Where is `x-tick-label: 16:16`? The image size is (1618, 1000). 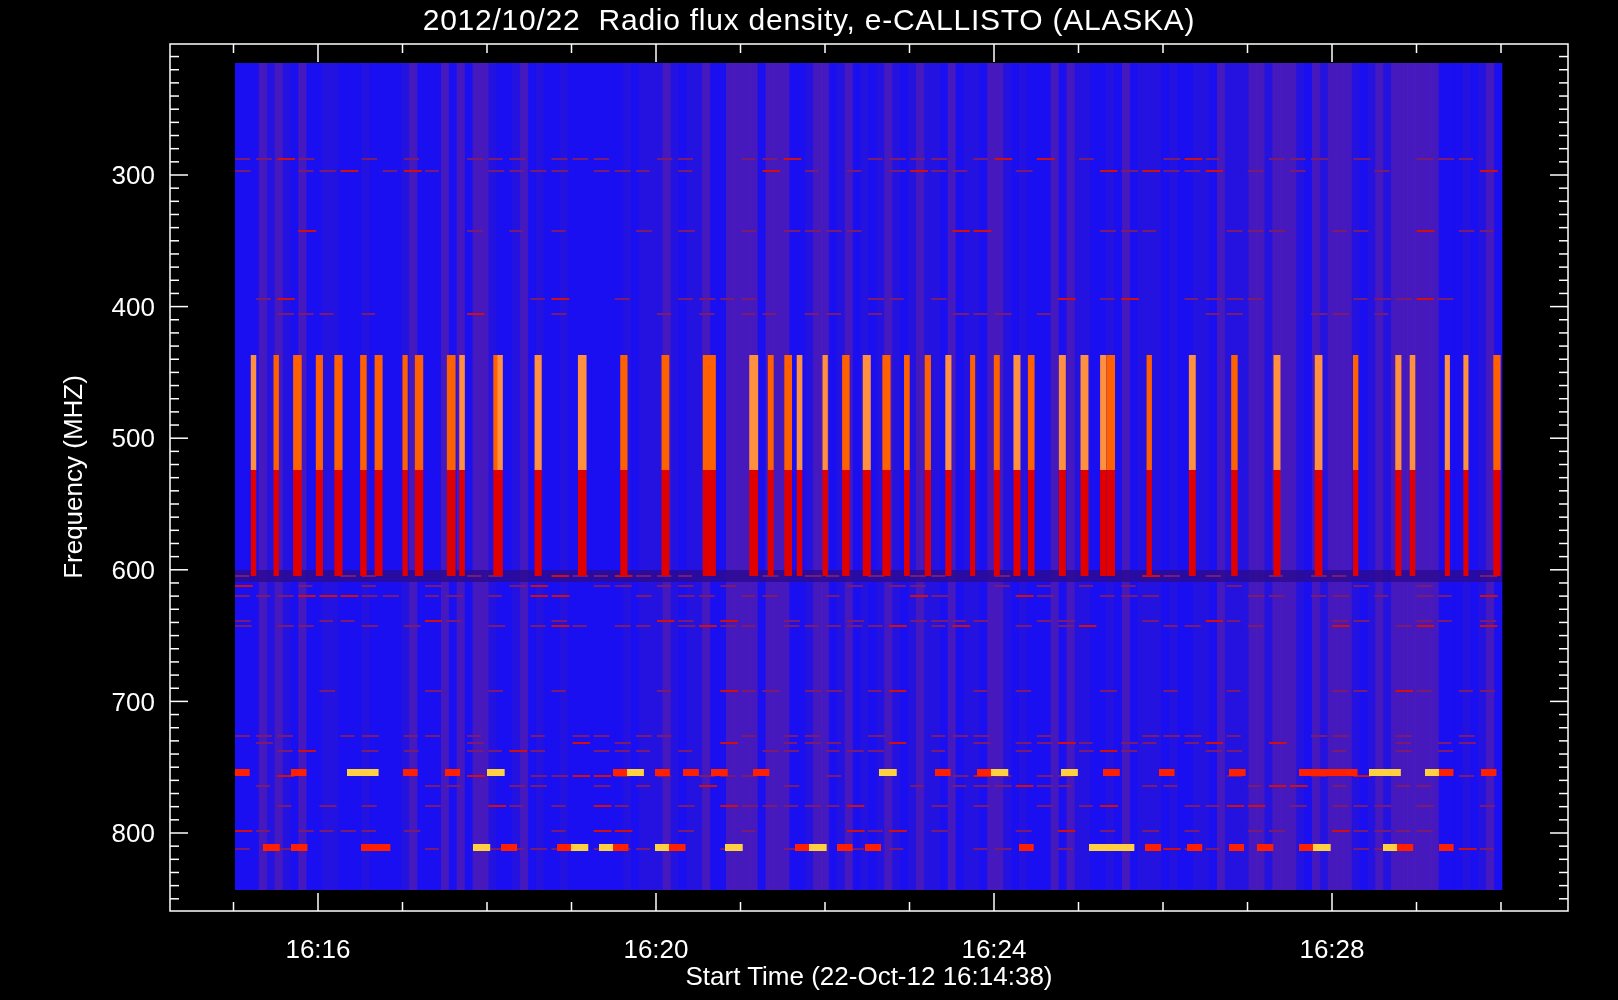
x-tick-label: 16:16 is located at coordinates (318, 949).